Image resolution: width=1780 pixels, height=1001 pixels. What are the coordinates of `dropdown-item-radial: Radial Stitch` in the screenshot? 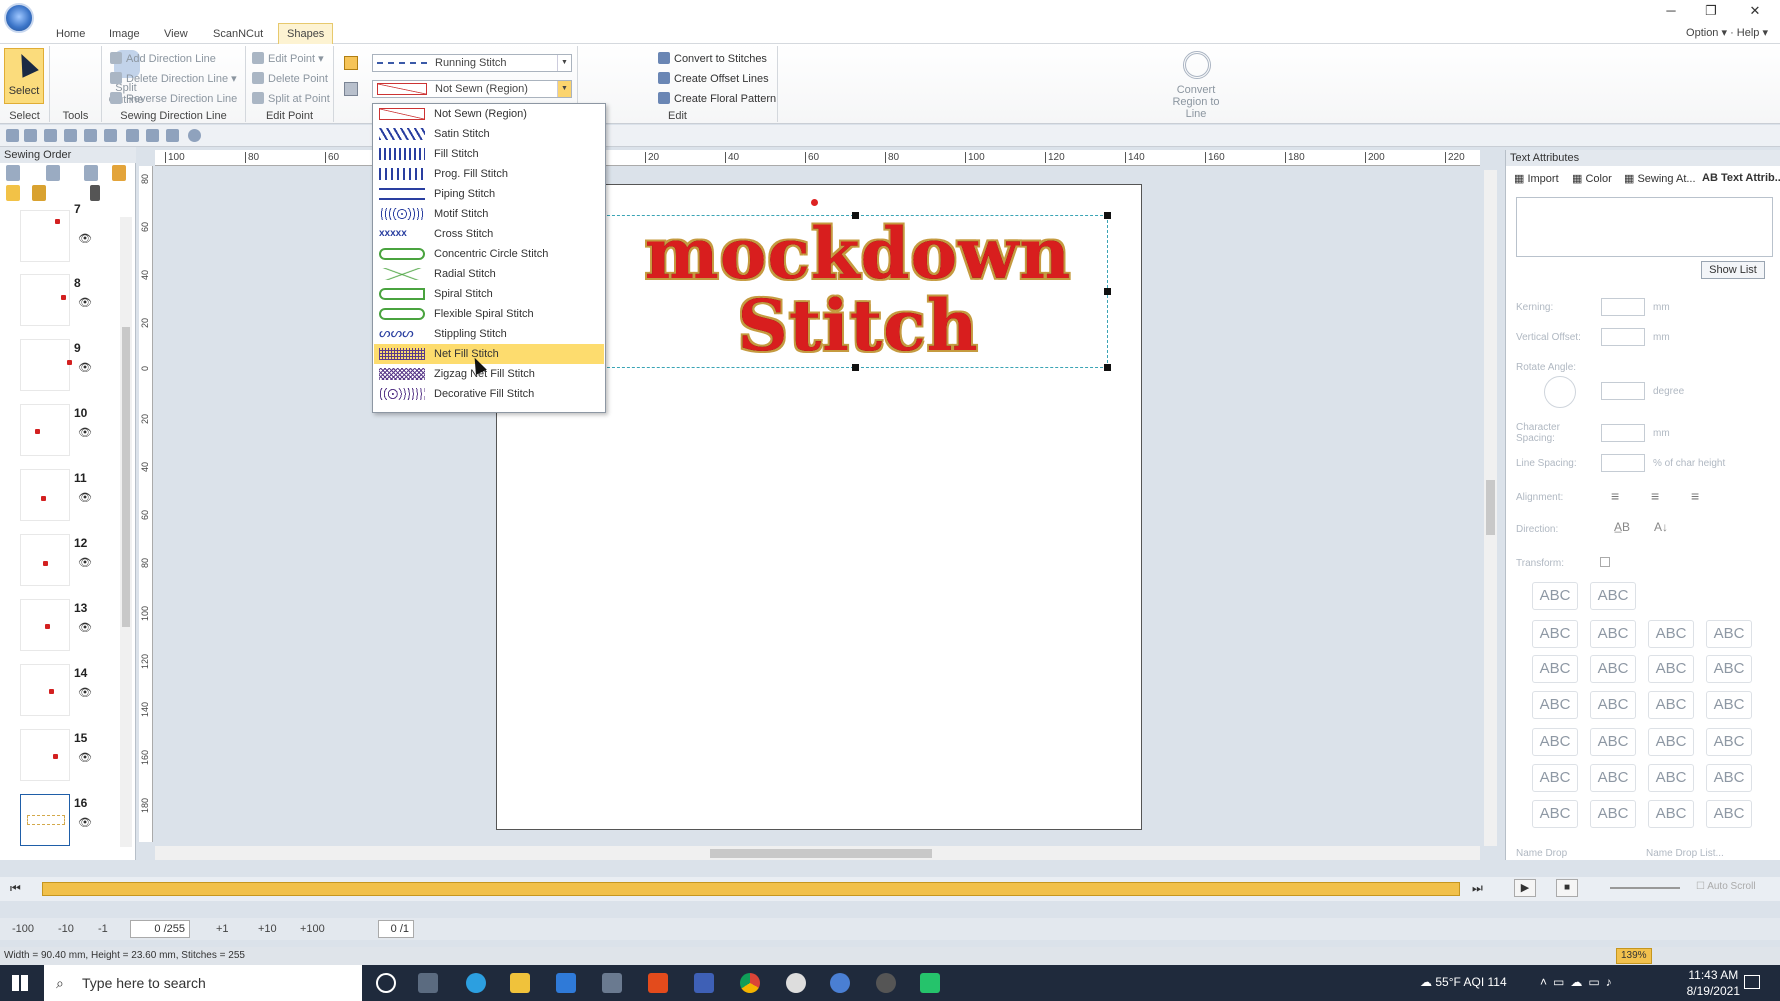 It's located at (489, 274).